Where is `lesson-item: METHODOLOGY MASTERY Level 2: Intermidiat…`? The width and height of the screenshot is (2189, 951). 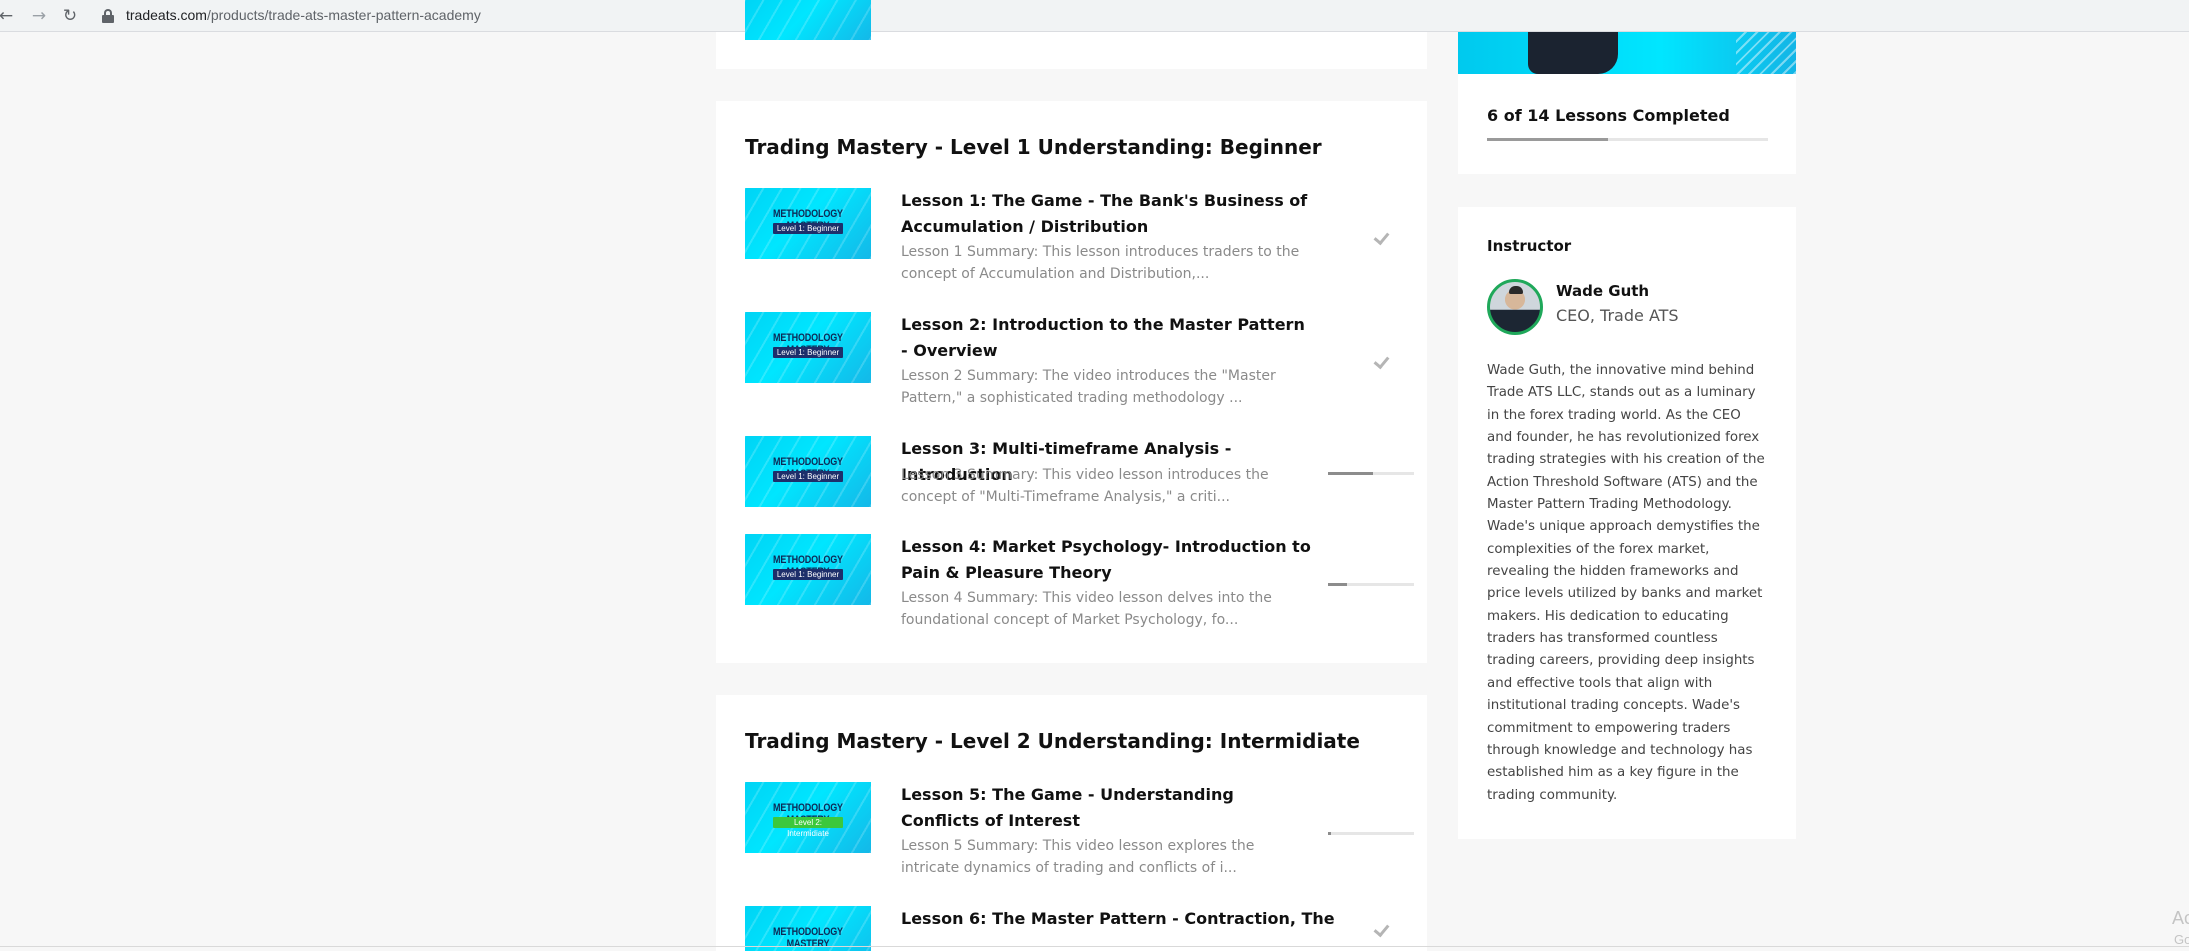 lesson-item: METHODOLOGY MASTERY Level 2: Intermidiat… is located at coordinates (1079, 837).